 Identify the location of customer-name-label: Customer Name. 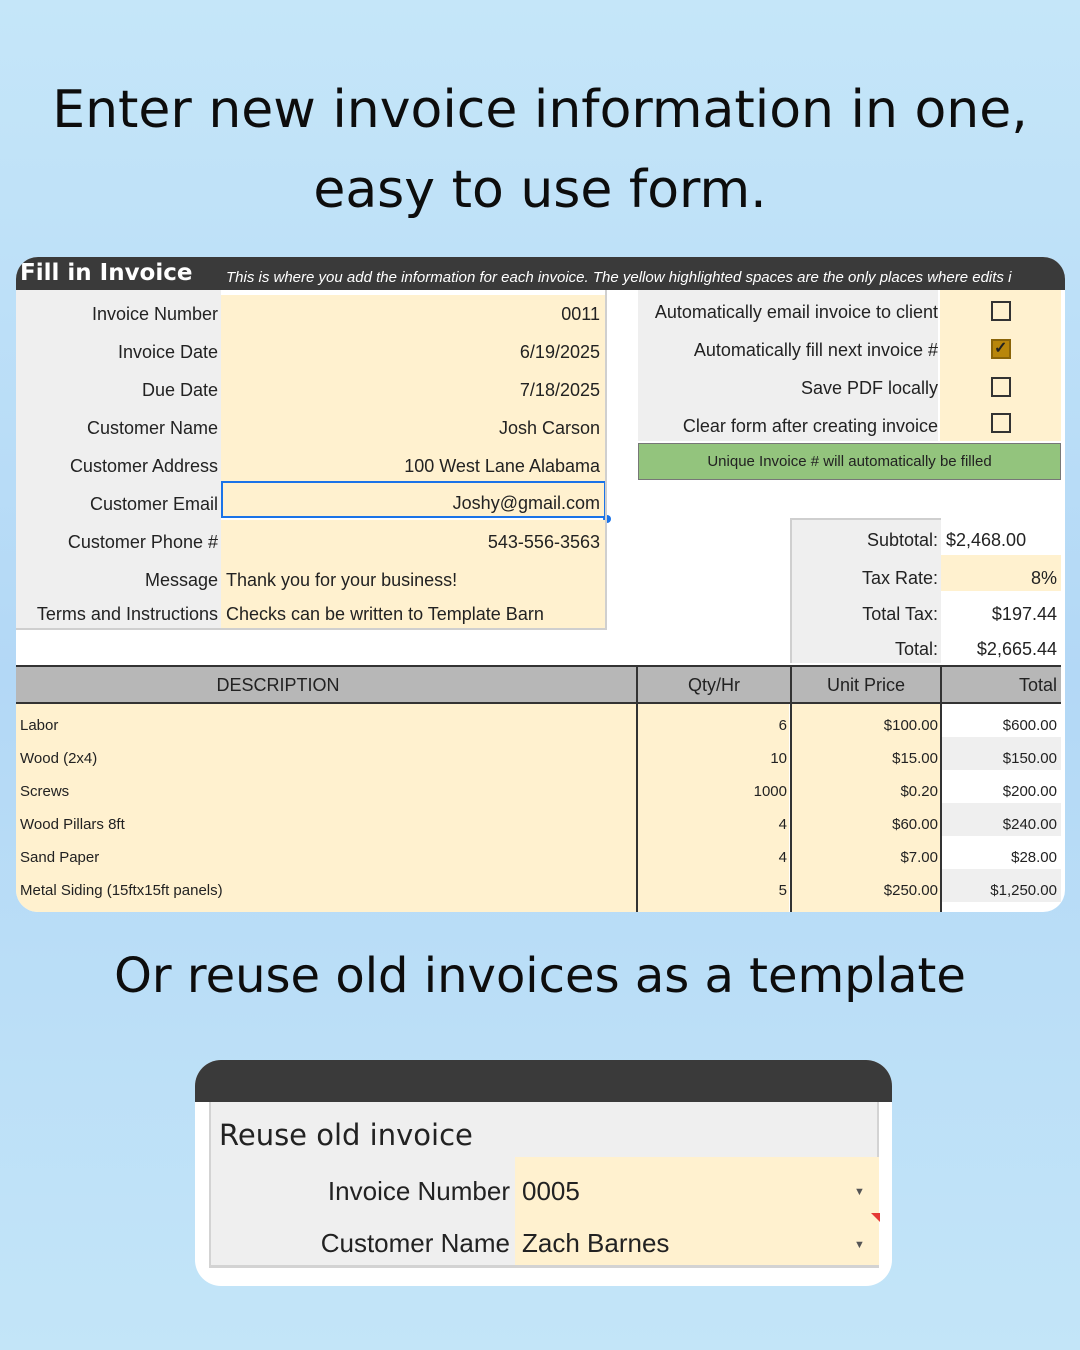
(117, 428).